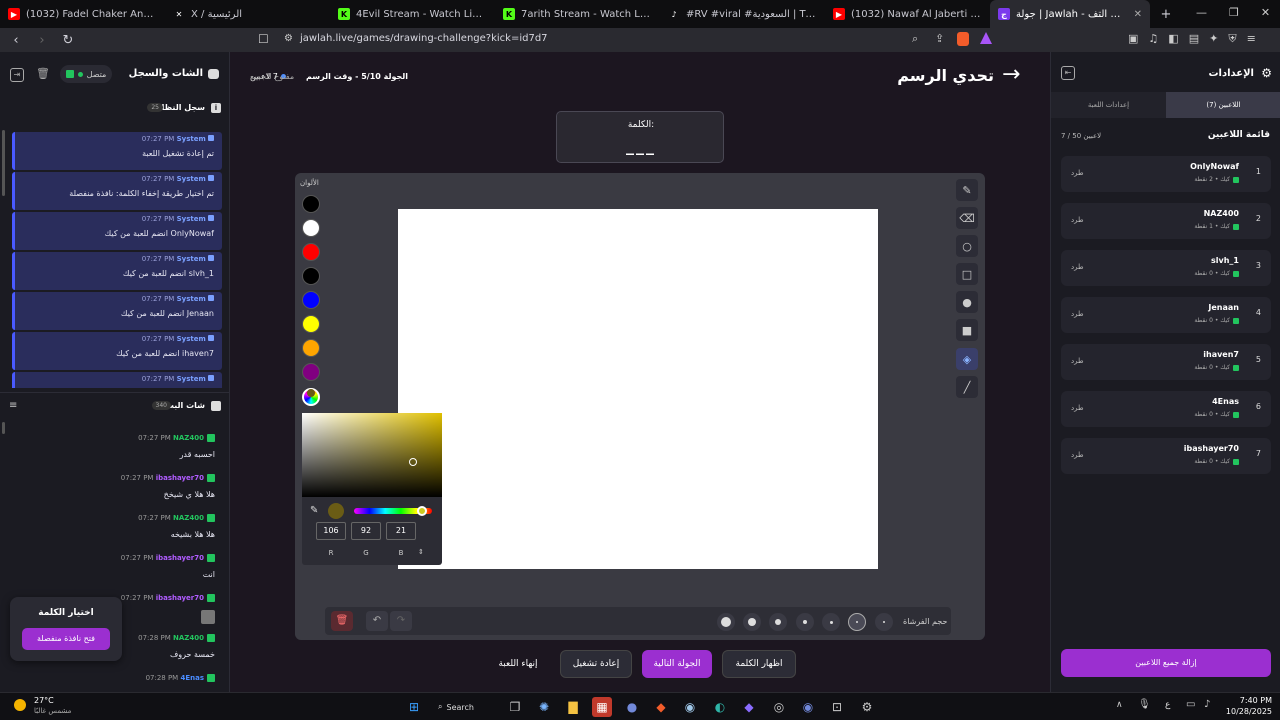 The width and height of the screenshot is (1280, 720). What do you see at coordinates (412, 14) in the screenshot?
I see `browser-tab-3: K 4Evil Stream - Watch Live on Kick` at bounding box center [412, 14].